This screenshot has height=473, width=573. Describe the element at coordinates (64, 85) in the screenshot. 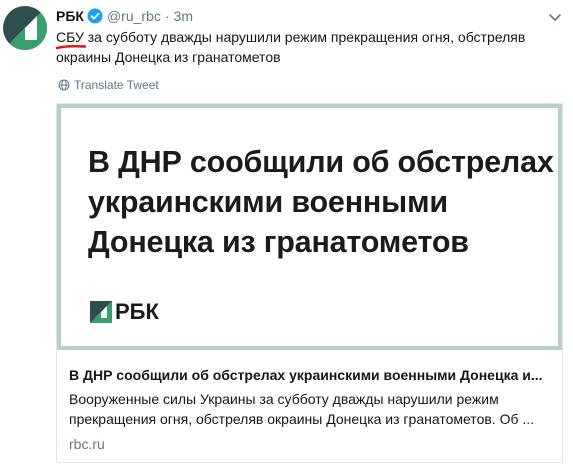

I see `globe-icon` at that location.